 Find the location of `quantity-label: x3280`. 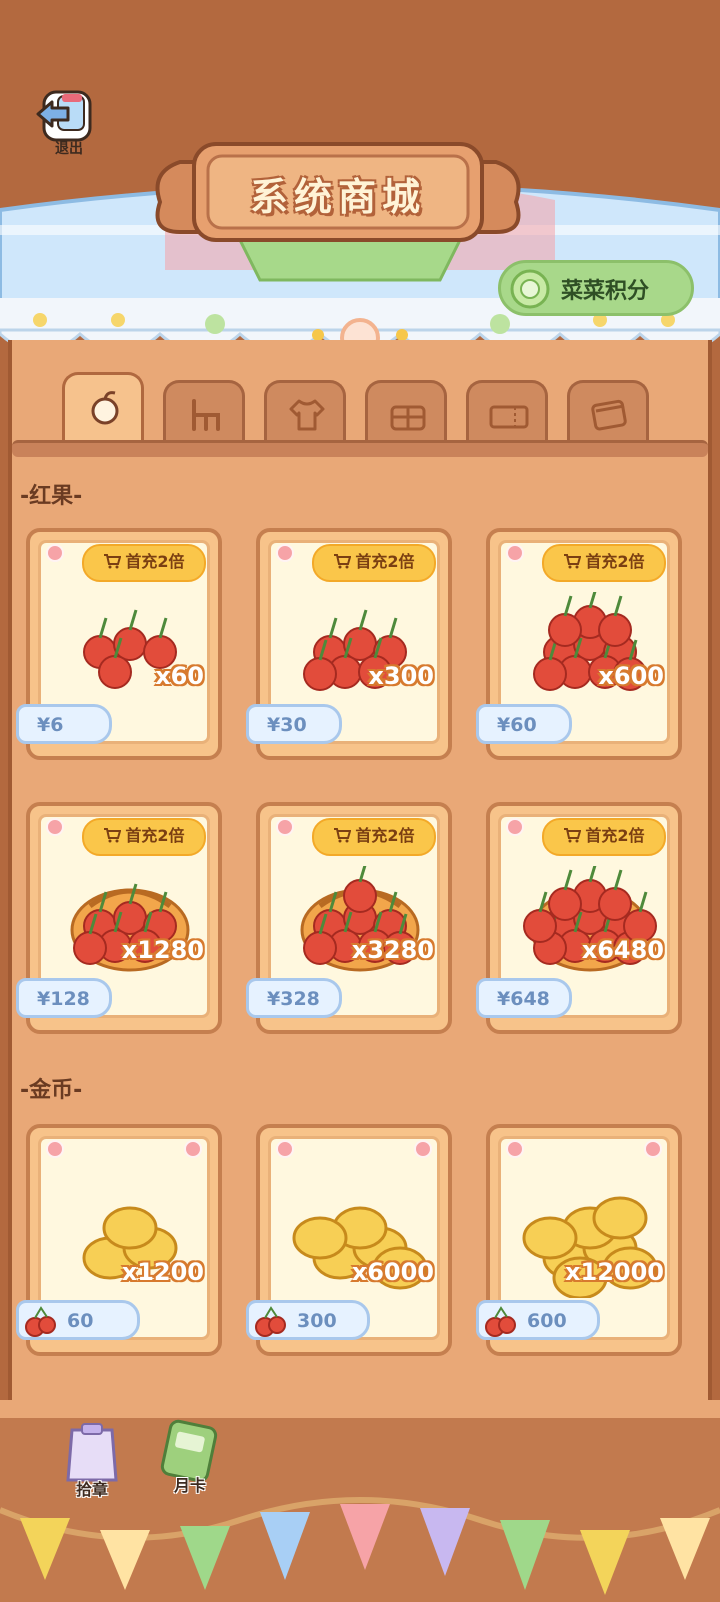

quantity-label: x3280 is located at coordinates (392, 950).